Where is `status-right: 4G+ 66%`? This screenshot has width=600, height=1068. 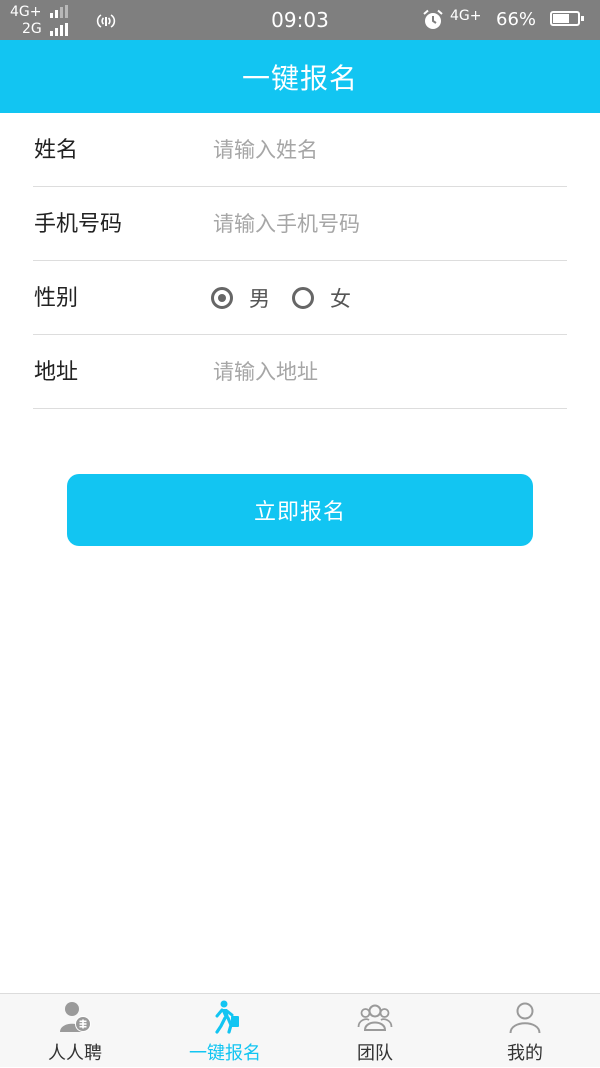 status-right: 4G+ 66% is located at coordinates (507, 20).